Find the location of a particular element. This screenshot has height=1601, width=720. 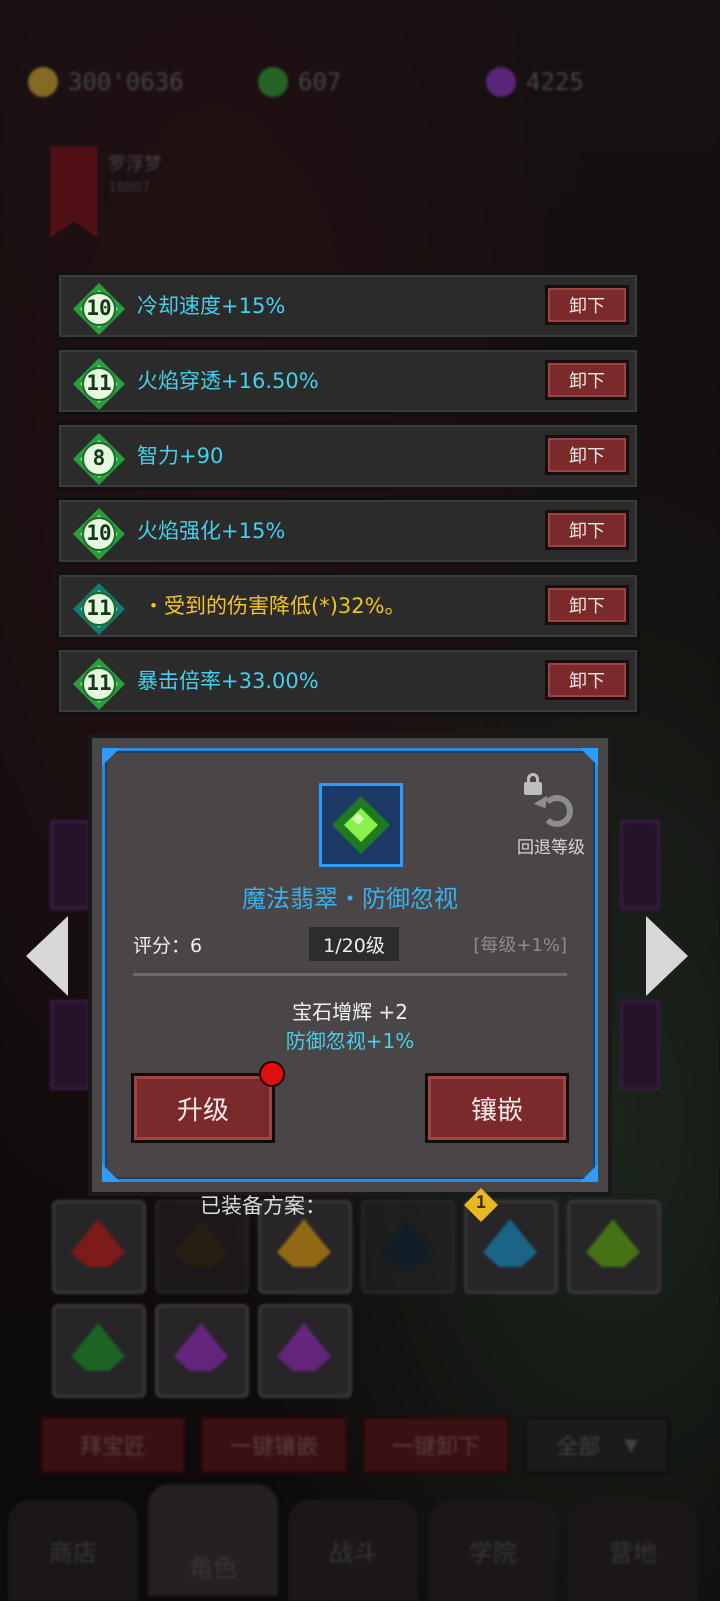

plan-number: 1 is located at coordinates (481, 1203).